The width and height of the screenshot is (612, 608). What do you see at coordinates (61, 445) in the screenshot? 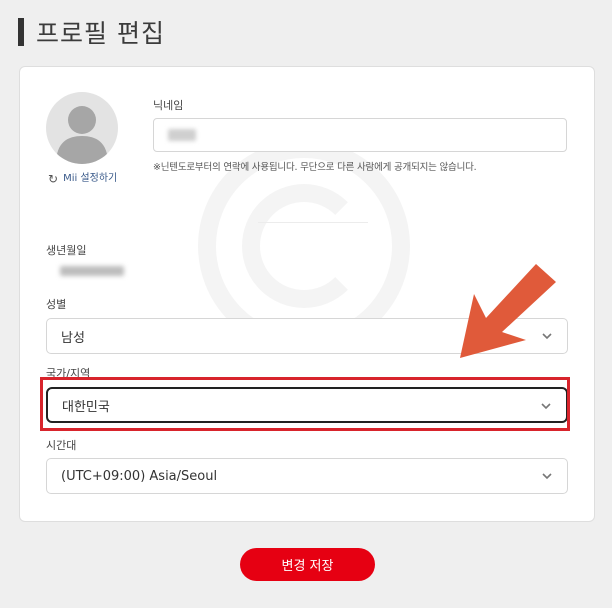
I see `timezone-label: 시간대` at bounding box center [61, 445].